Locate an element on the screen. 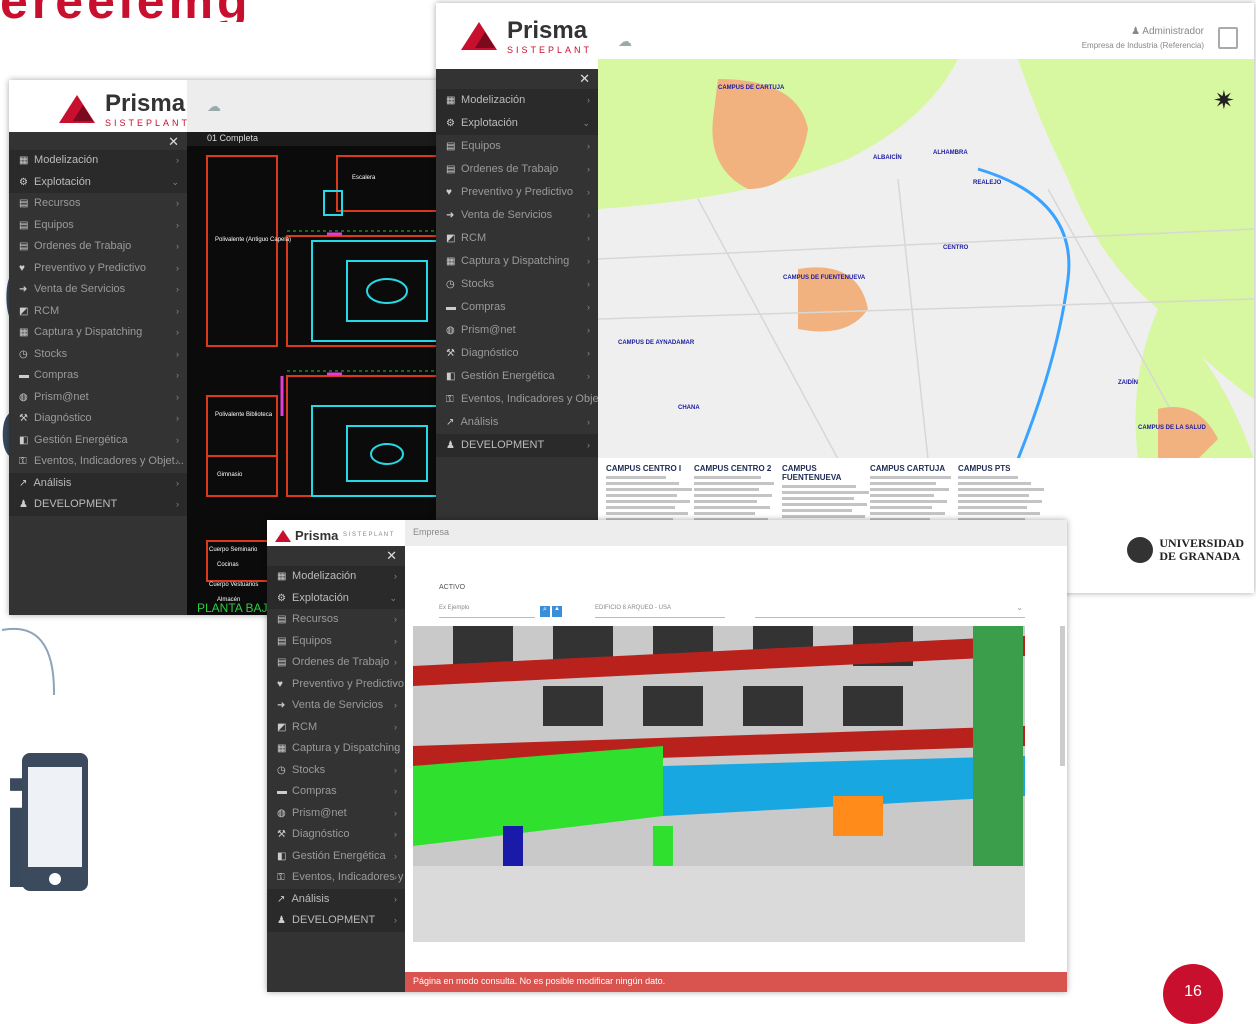  asset-search-input: Ex Ejemplo is located at coordinates (487, 611).